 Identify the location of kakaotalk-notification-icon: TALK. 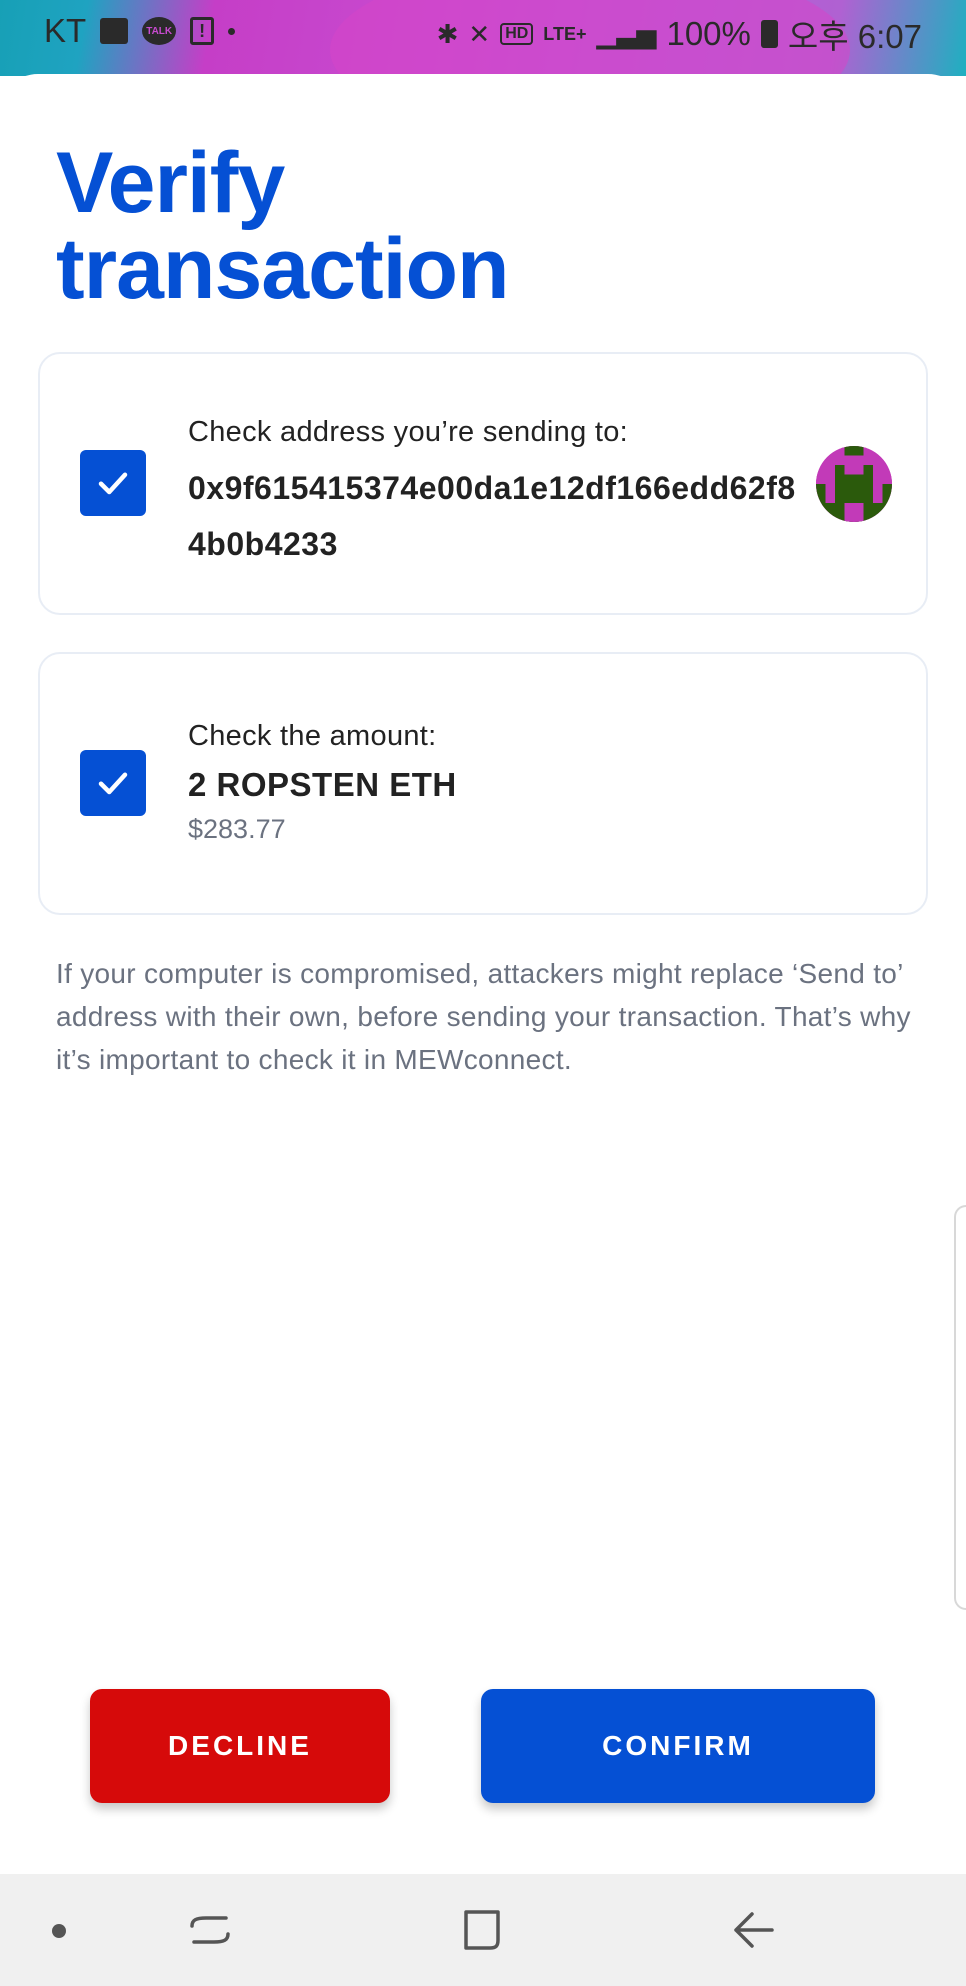
(159, 31).